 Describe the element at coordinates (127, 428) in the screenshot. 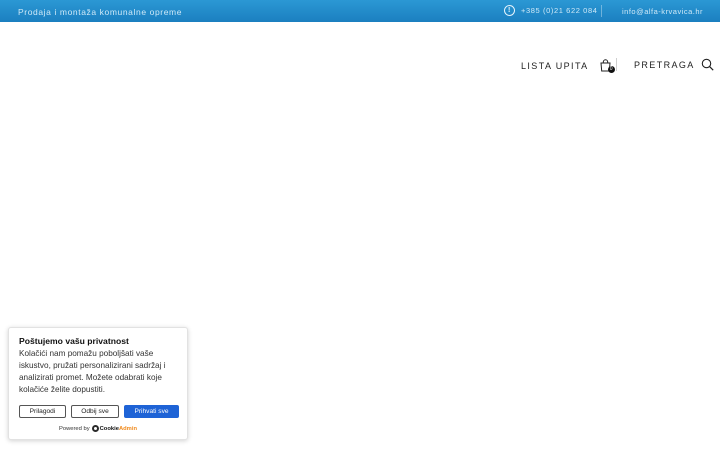

I see `brand-admin: Admin` at that location.